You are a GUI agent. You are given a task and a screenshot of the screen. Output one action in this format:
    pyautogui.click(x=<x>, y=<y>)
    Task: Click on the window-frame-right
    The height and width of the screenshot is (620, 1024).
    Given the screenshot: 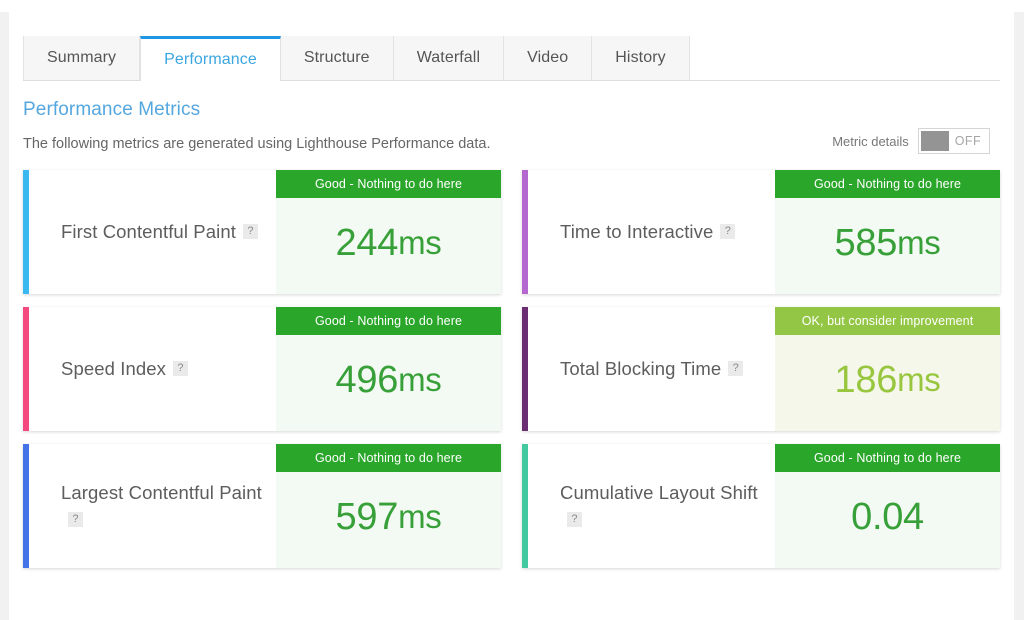 What is the action you would take?
    pyautogui.click(x=1019, y=316)
    